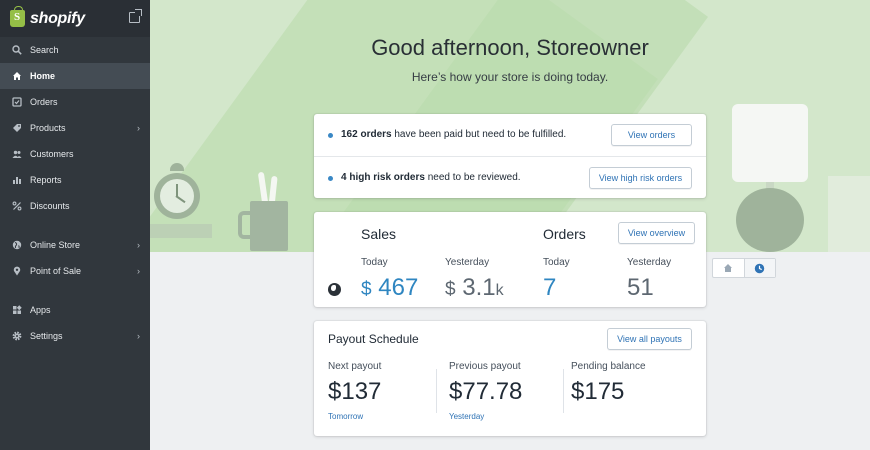  What do you see at coordinates (467, 262) in the screenshot?
I see `sales-yesterday-label: Yesterday` at bounding box center [467, 262].